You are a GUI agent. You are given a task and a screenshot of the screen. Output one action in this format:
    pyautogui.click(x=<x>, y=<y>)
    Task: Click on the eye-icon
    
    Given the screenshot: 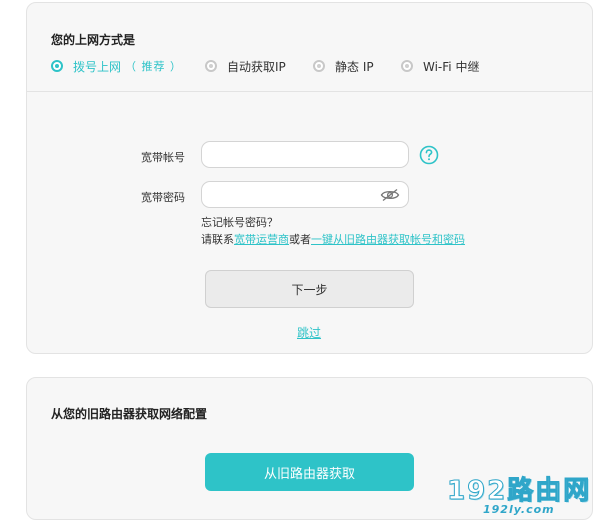 What is the action you would take?
    pyautogui.click(x=390, y=195)
    